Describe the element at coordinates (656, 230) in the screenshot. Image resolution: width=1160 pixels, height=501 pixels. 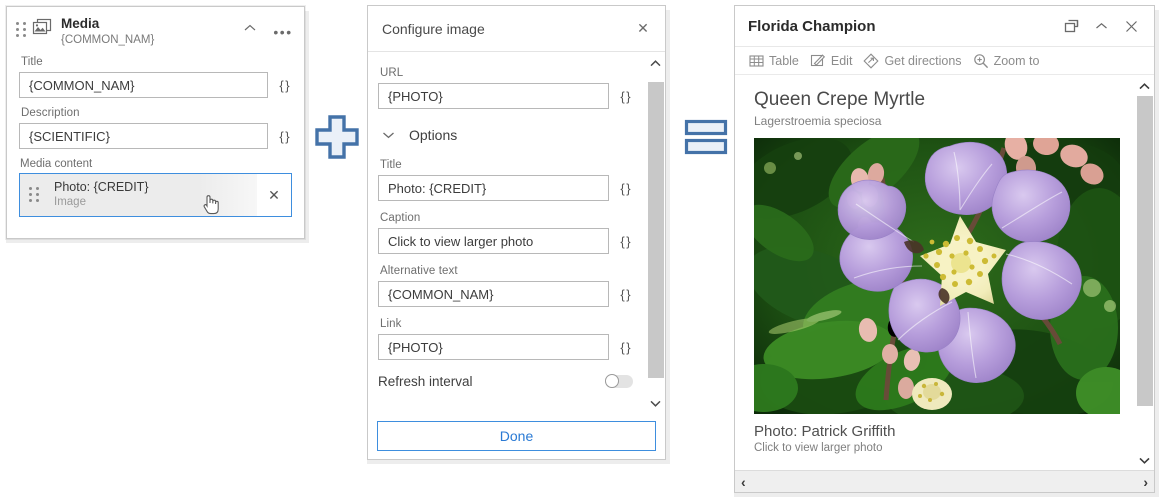
I see `configure-scrollbar-thumb` at that location.